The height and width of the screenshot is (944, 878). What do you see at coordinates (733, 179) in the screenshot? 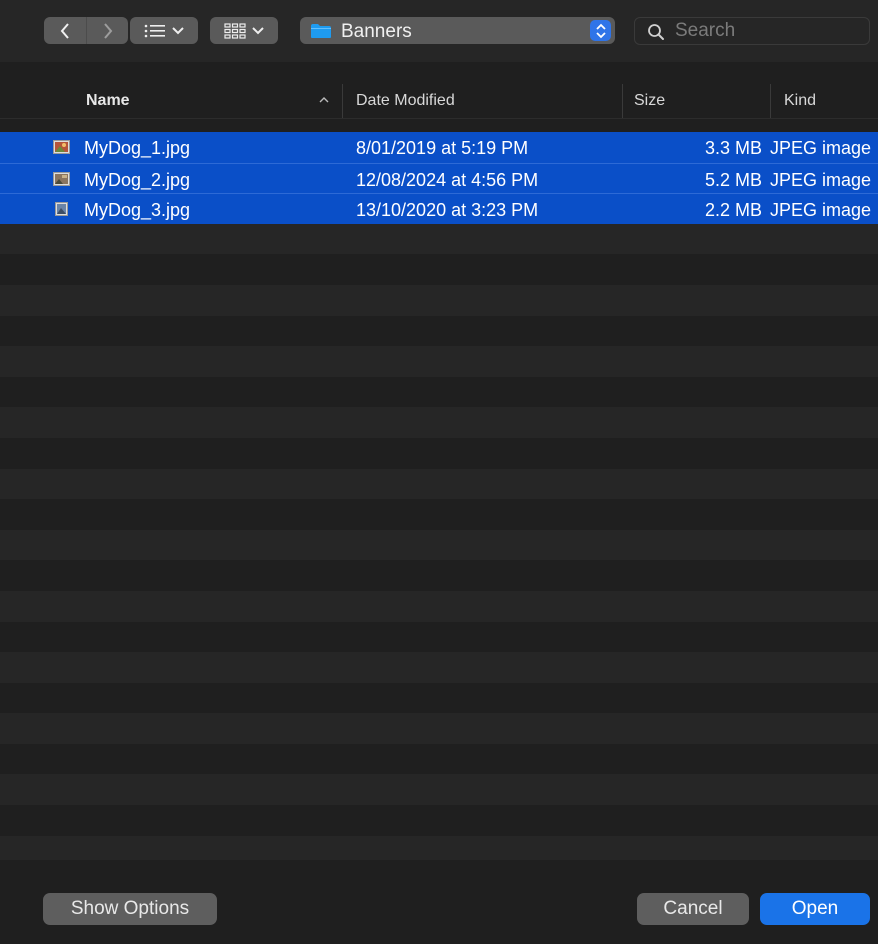
I see `file-size: 5.2 MB` at bounding box center [733, 179].